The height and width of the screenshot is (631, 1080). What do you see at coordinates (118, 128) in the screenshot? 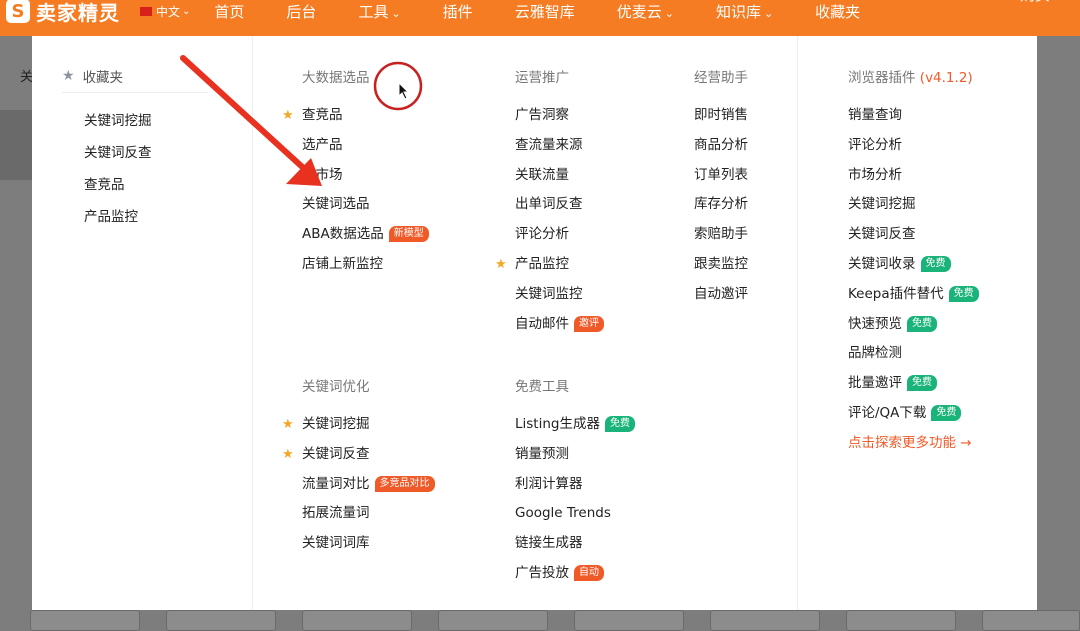
I see `favorite-item: 关键词挖掘` at bounding box center [118, 128].